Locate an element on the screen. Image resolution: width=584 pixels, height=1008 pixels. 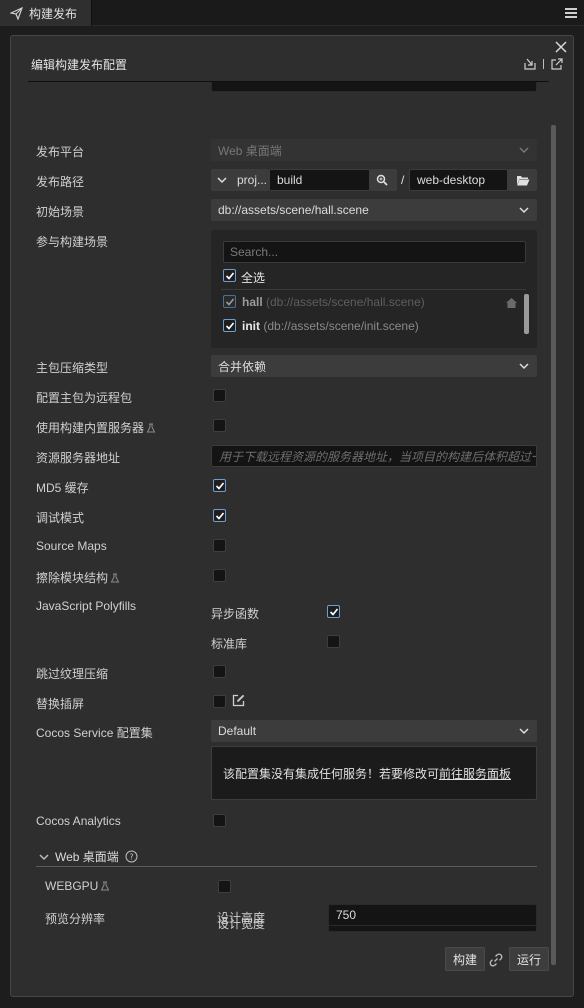
cocos-service-value: Default is located at coordinates (237, 731).